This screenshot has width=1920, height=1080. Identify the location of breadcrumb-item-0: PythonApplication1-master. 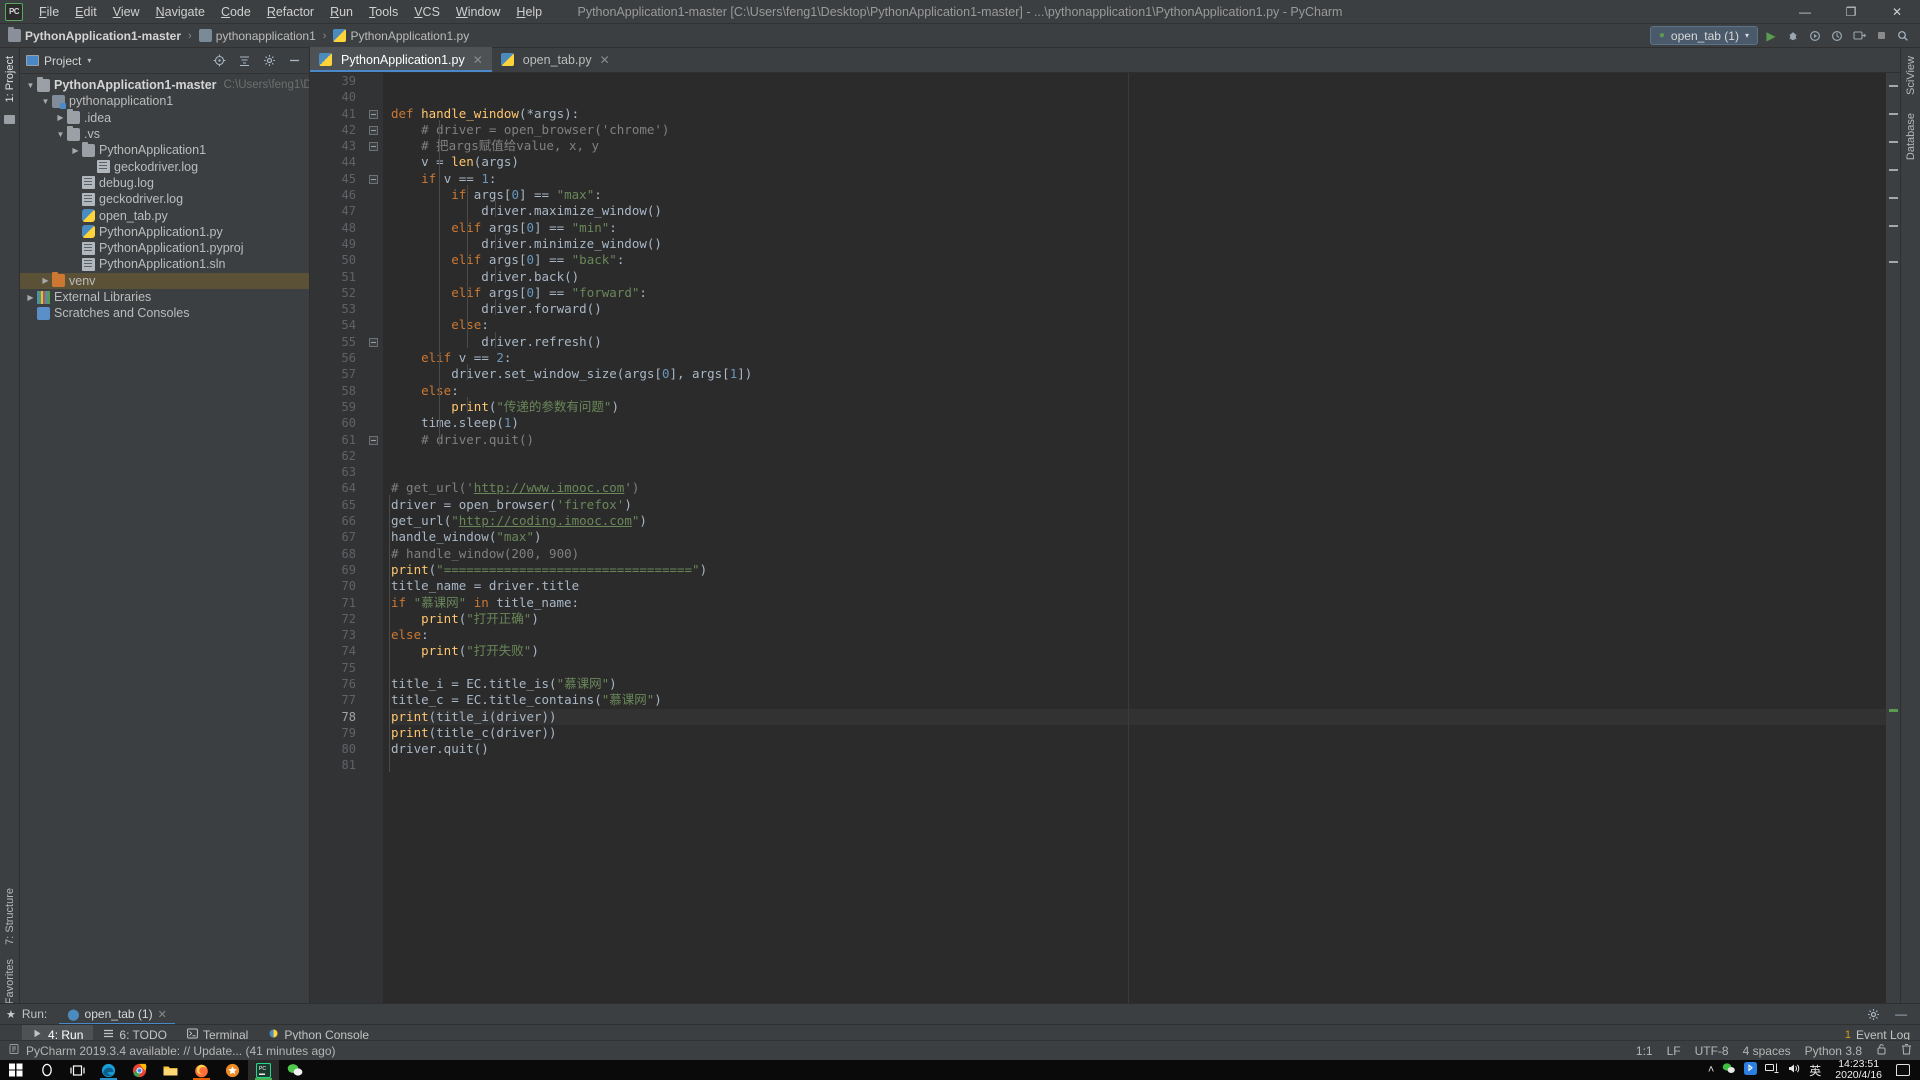
(94, 35).